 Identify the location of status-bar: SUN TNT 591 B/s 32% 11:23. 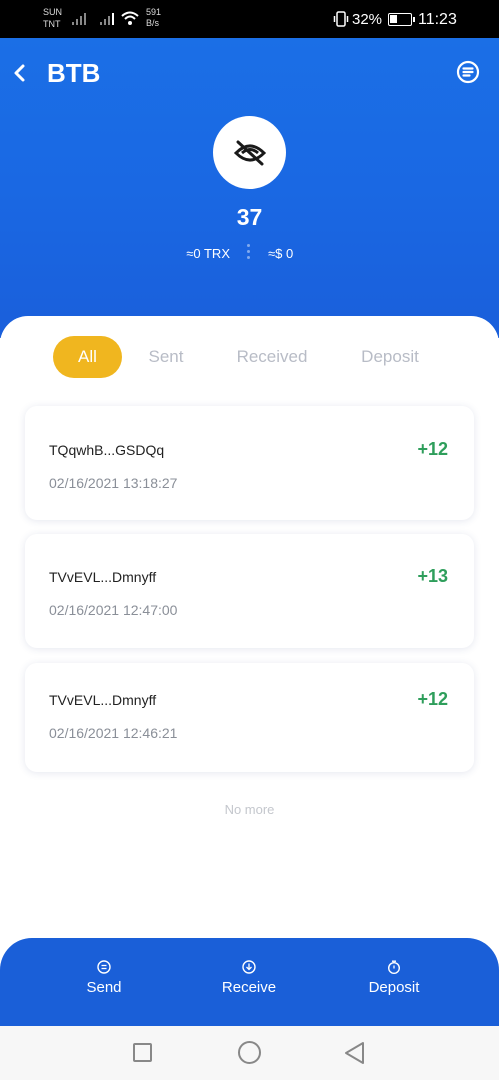
(249, 19).